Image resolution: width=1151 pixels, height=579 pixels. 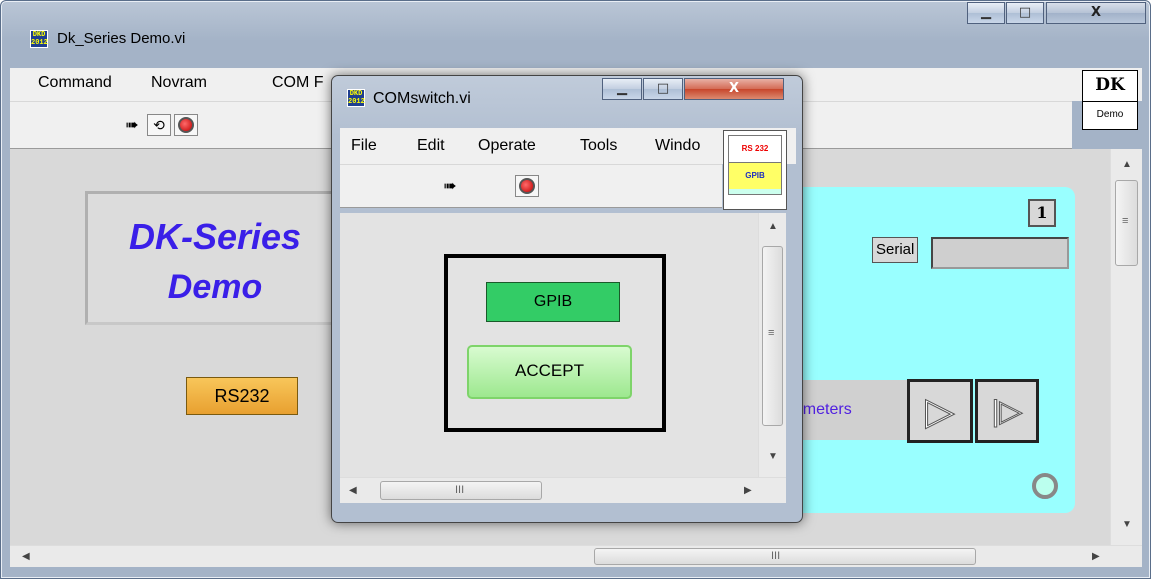 What do you see at coordinates (785, 556) in the screenshot?
I see `main-hscroll-thumb: III` at bounding box center [785, 556].